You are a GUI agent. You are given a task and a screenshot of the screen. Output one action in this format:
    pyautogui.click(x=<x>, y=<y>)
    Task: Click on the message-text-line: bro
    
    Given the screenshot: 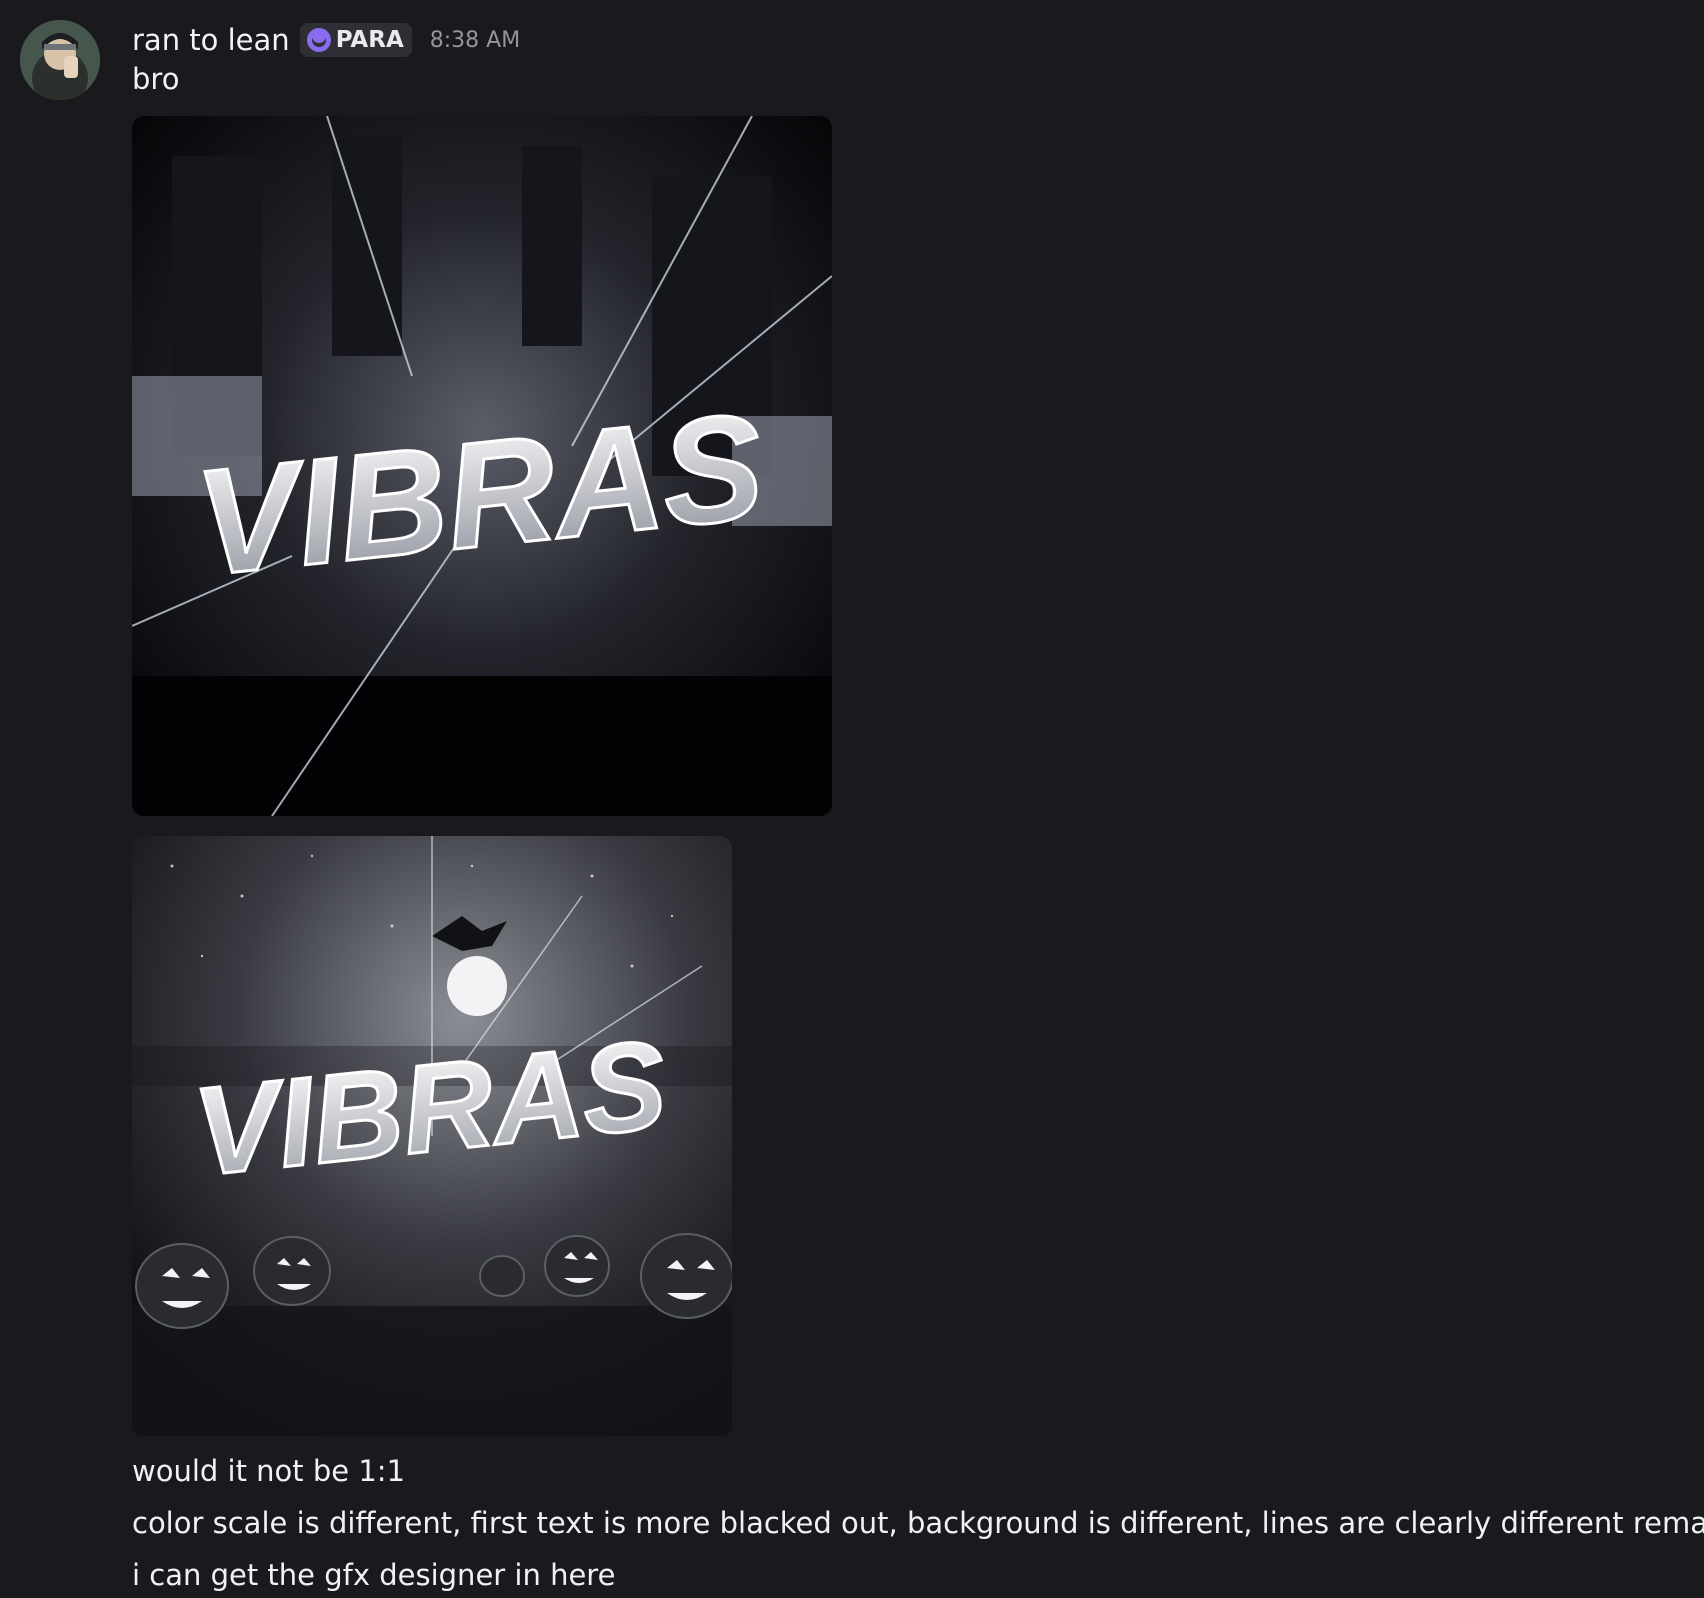 What is the action you would take?
    pyautogui.click(x=156, y=79)
    